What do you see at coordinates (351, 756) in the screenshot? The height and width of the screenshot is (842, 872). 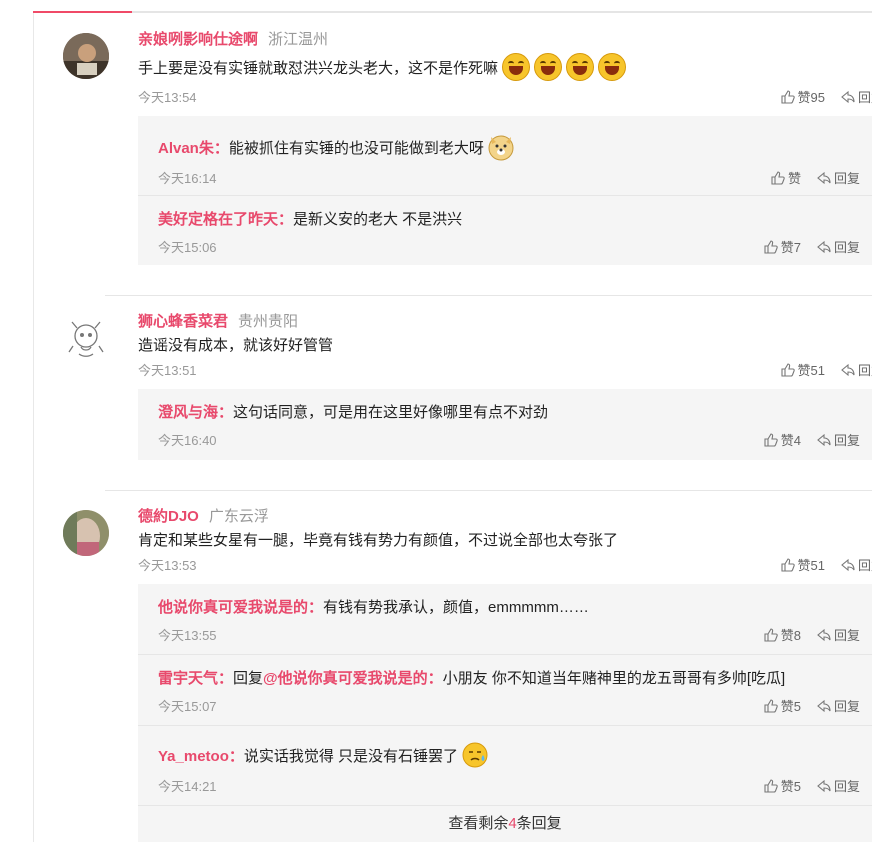 I see `reply-text: 说实话我觉得 只是没有石锤罢了` at bounding box center [351, 756].